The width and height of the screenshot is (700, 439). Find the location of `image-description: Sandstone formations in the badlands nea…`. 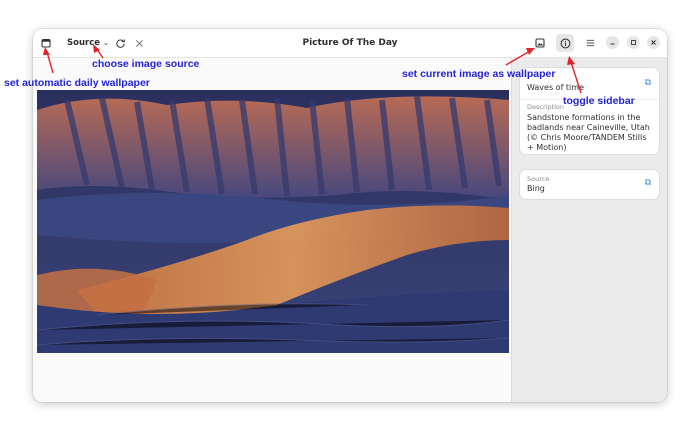

image-description: Sandstone formations in the badlands nea… is located at coordinates (588, 132).